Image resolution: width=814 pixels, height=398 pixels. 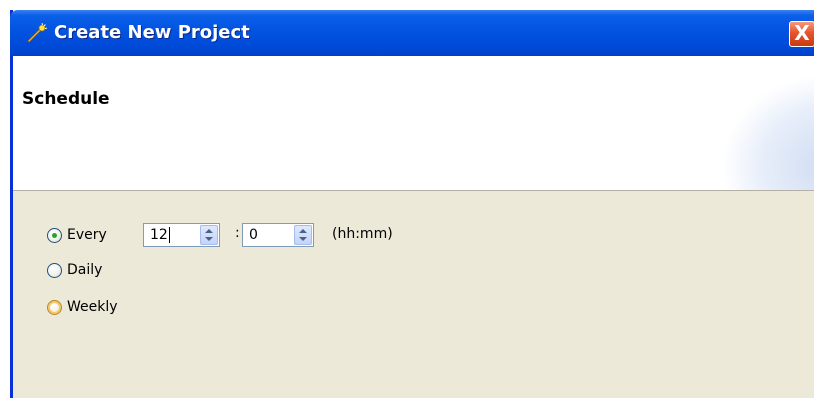 What do you see at coordinates (54, 270) in the screenshot?
I see `radio-daily-button` at bounding box center [54, 270].